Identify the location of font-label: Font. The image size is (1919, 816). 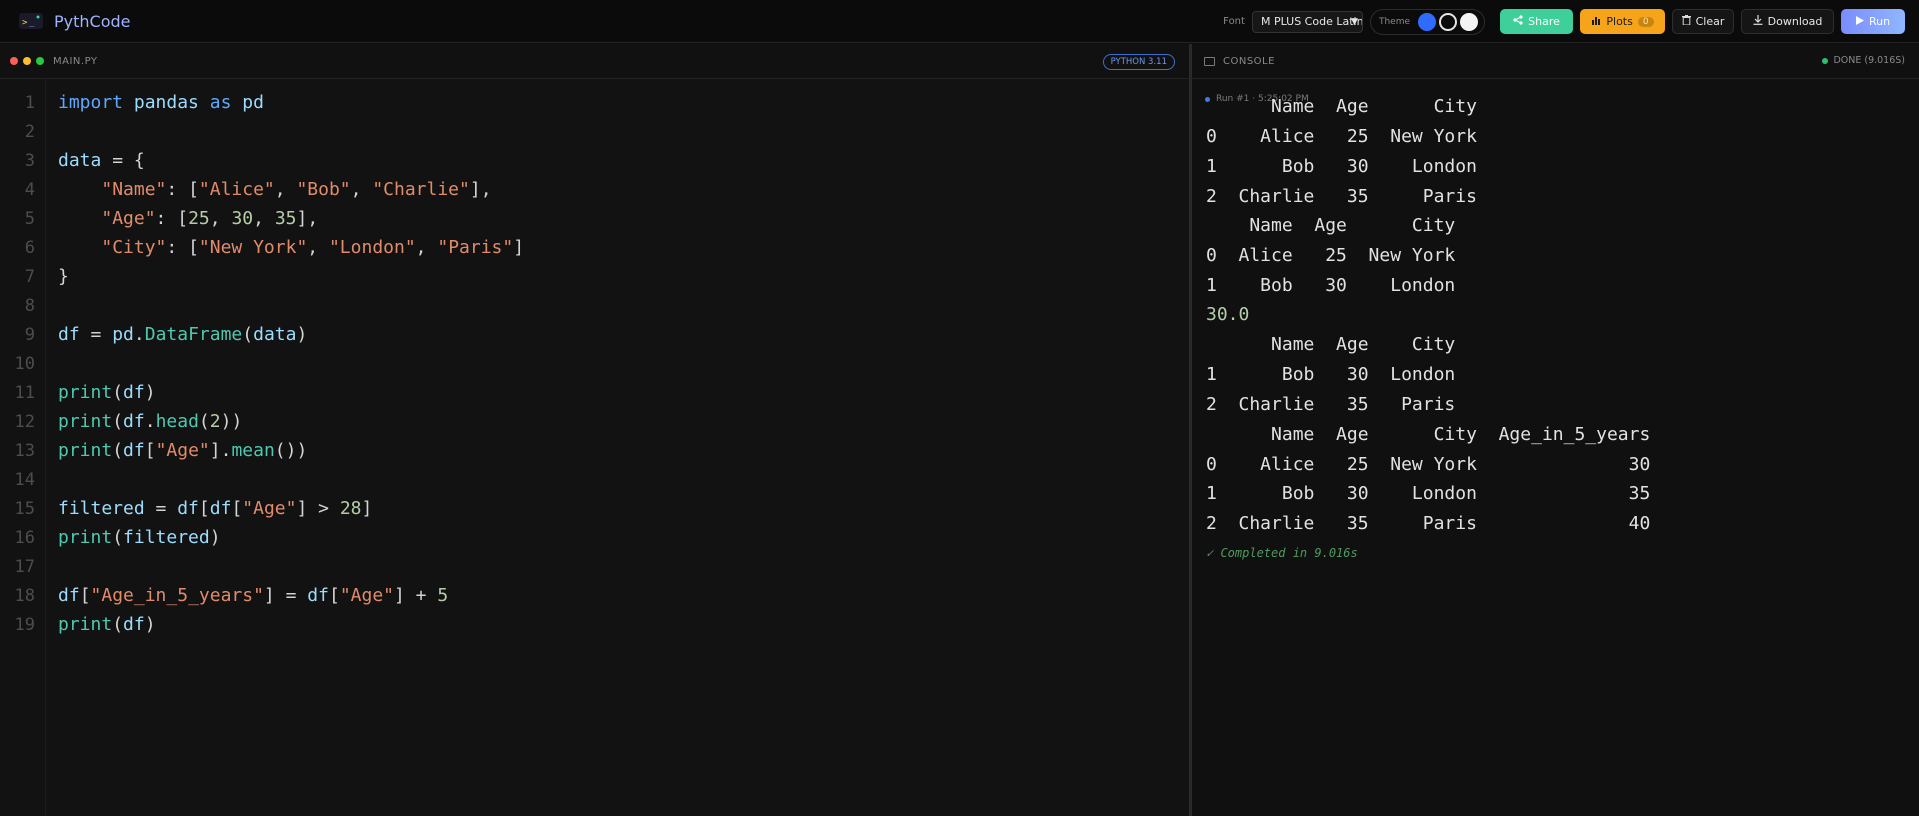
(1234, 21).